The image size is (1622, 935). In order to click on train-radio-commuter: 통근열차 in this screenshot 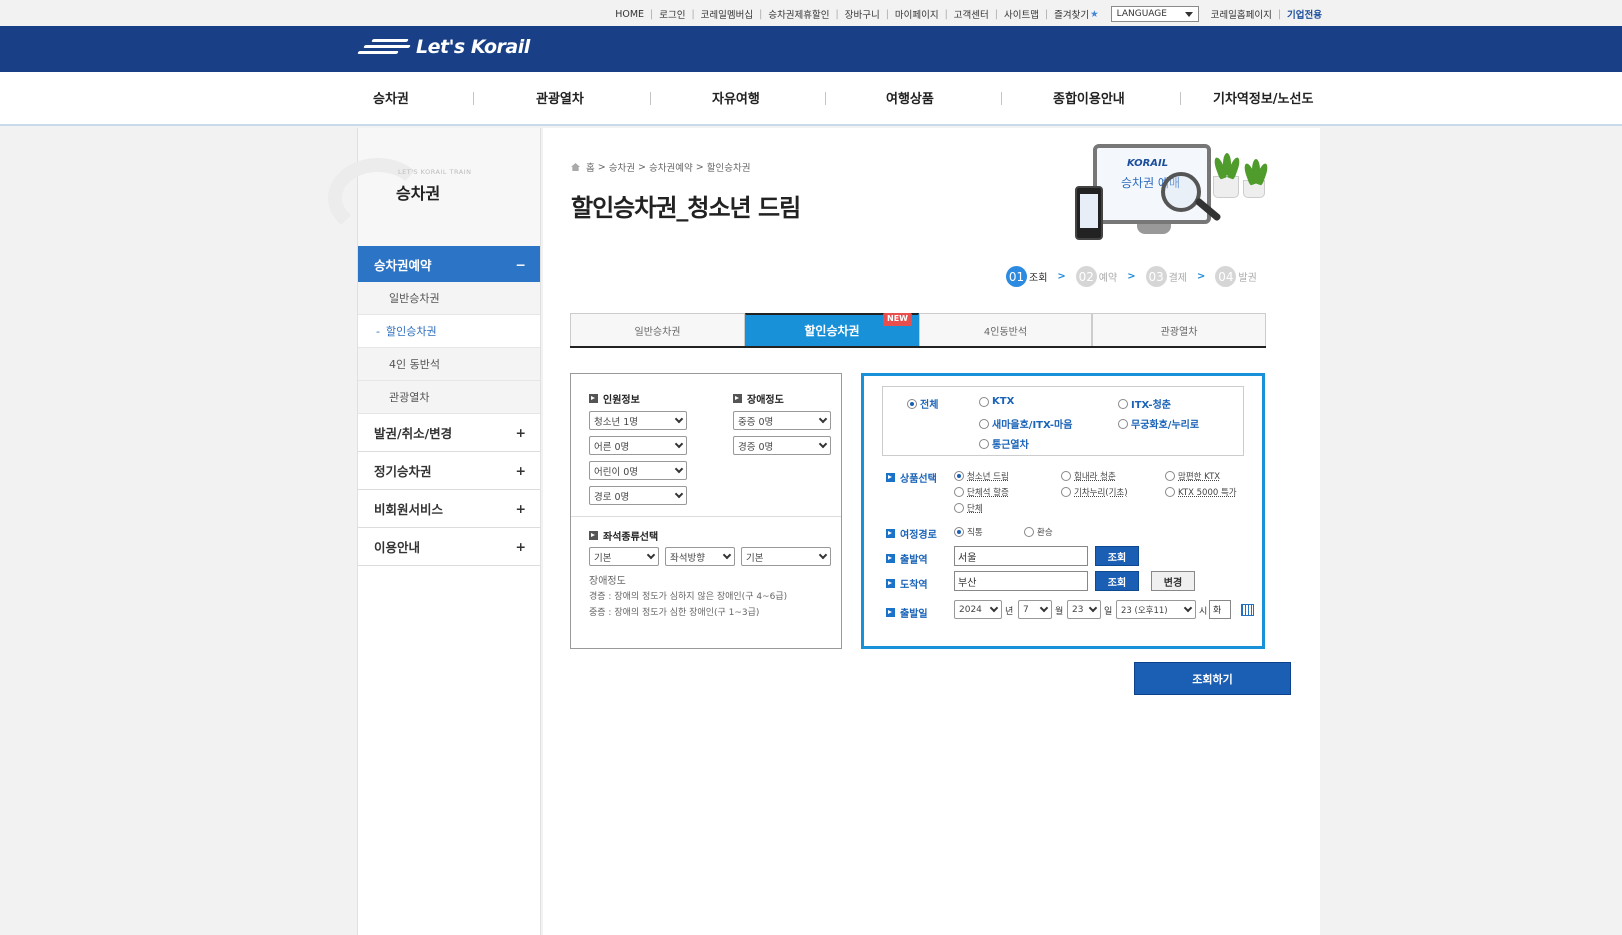, I will do `click(1004, 443)`.